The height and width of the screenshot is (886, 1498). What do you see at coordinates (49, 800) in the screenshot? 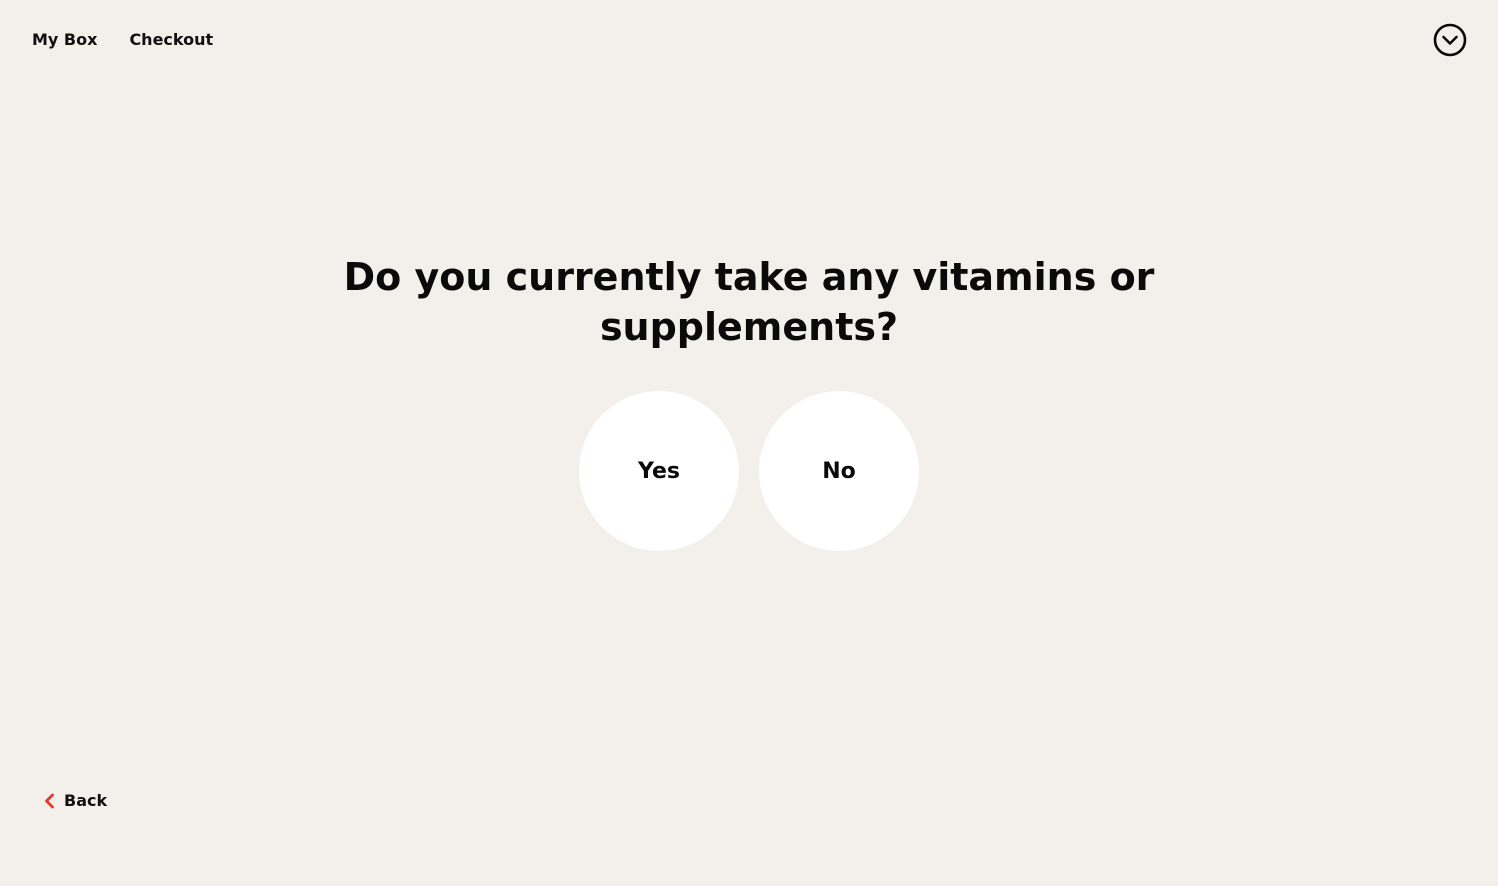
I see `chevron-left-icon` at bounding box center [49, 800].